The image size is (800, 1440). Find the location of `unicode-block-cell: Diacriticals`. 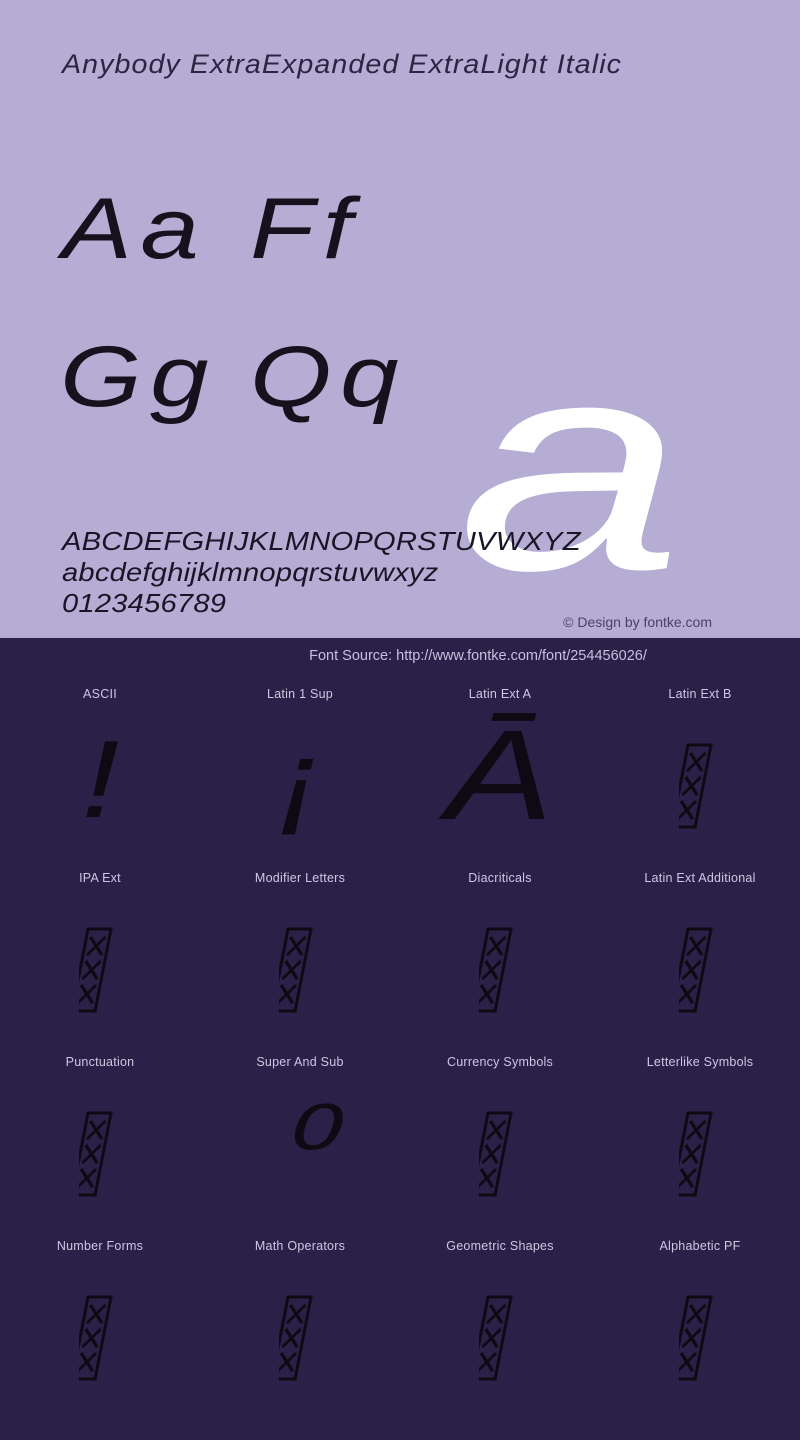

unicode-block-cell: Diacriticals is located at coordinates (500, 954).